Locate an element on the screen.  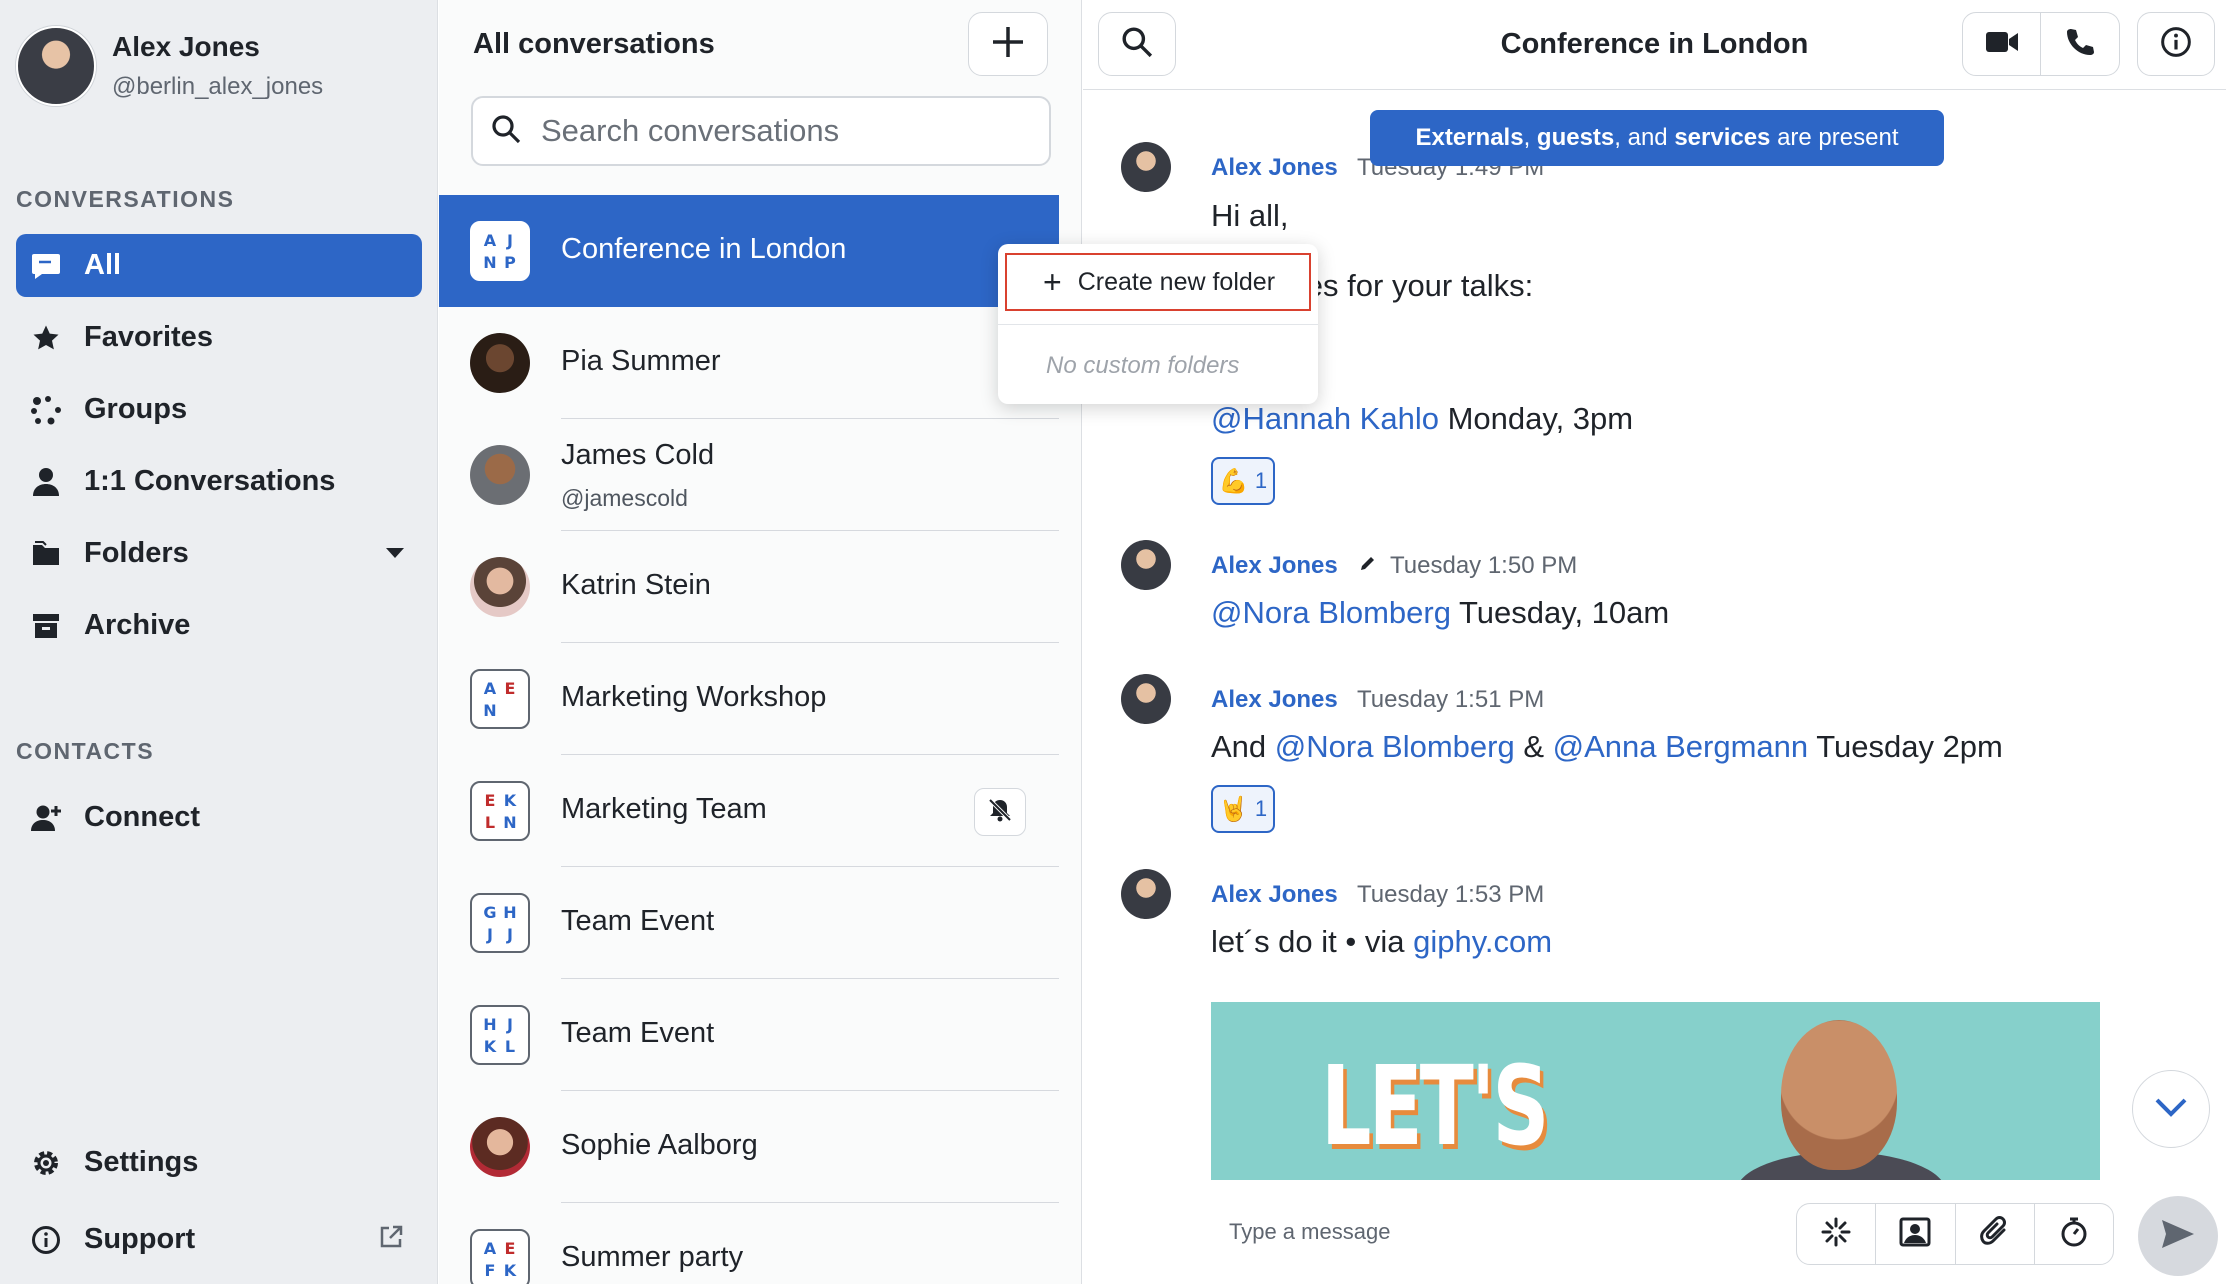
conversation-name: Marketing Workshop is located at coordinates (694, 697).